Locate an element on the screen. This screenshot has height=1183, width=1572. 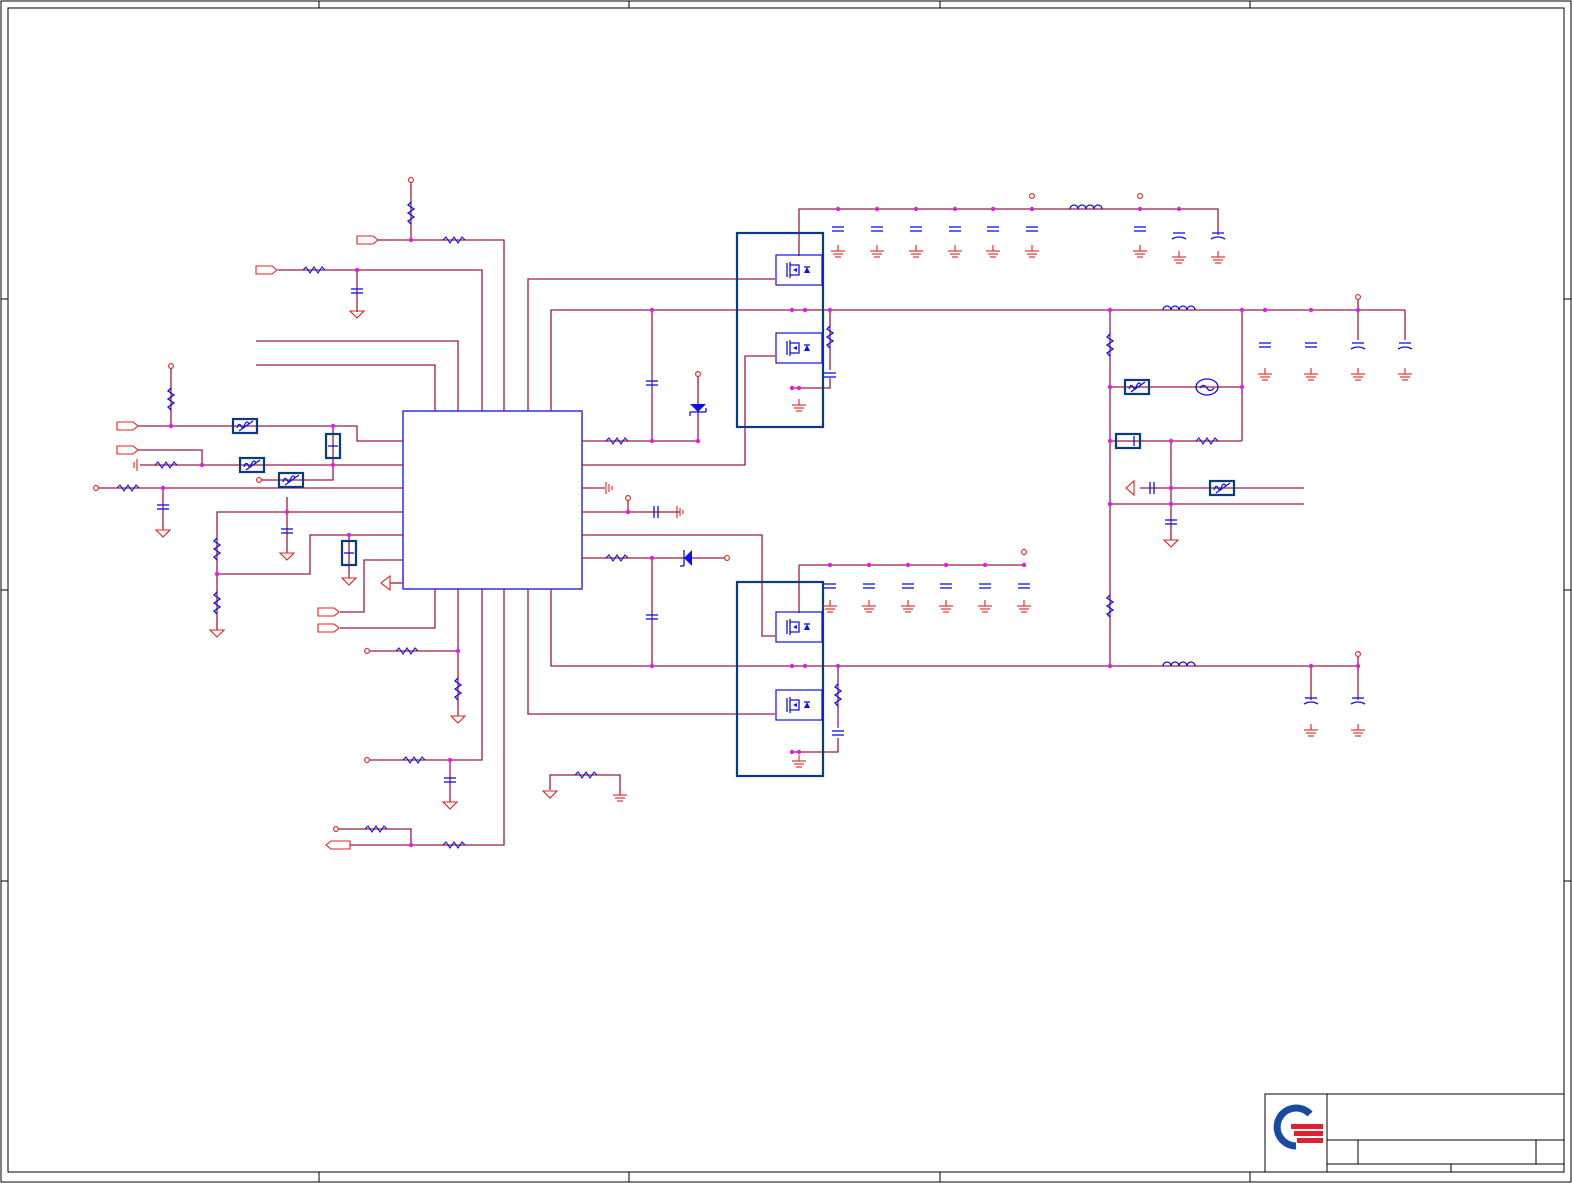
controller-ic is located at coordinates (492, 500).